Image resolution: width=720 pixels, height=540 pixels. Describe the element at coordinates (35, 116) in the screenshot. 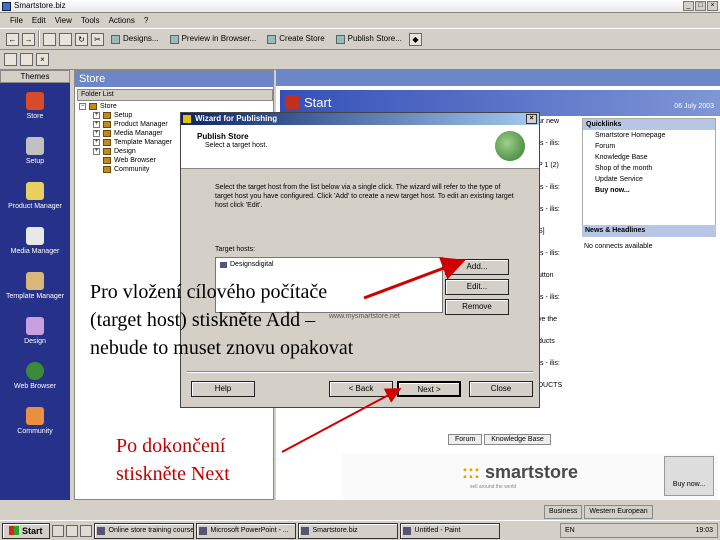

I see `sidebar-item-label: Store` at that location.